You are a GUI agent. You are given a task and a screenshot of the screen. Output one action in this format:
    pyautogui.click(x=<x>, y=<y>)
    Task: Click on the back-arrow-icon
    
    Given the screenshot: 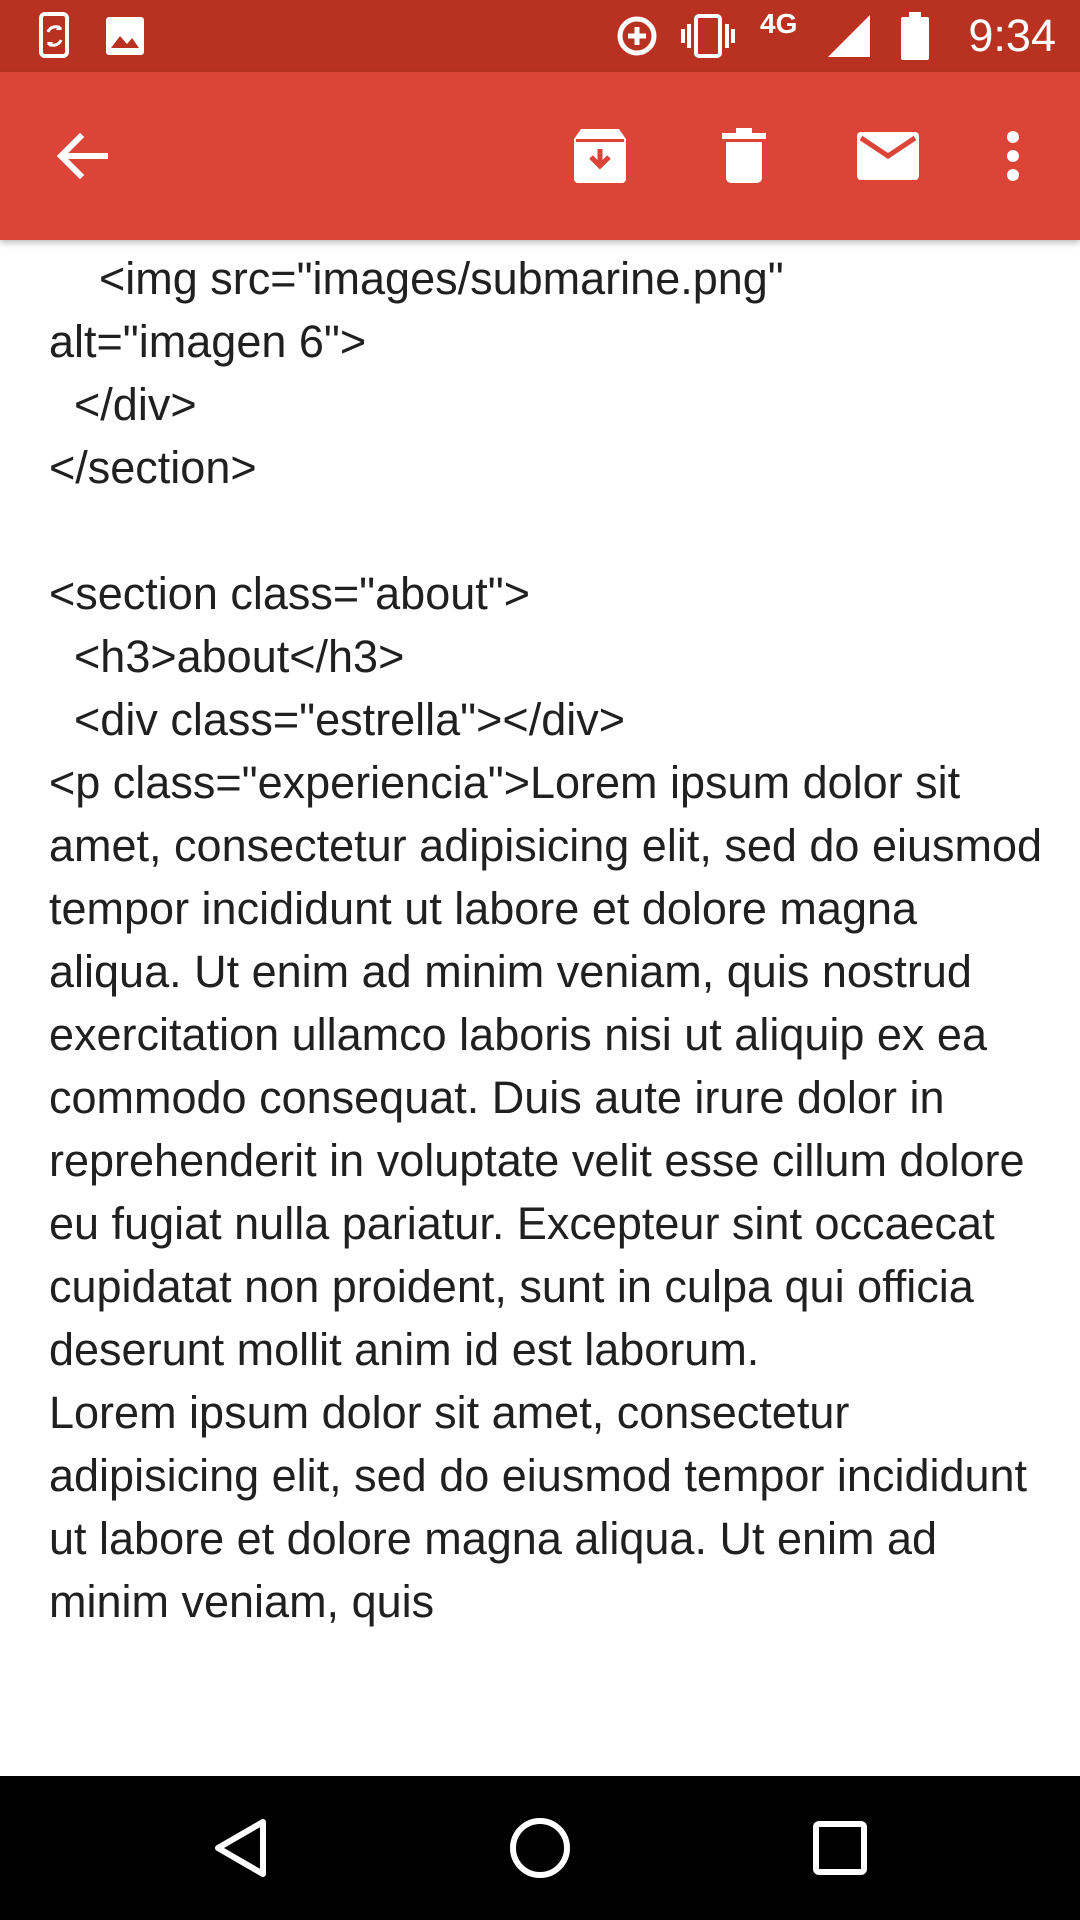 What is the action you would take?
    pyautogui.click(x=82, y=156)
    